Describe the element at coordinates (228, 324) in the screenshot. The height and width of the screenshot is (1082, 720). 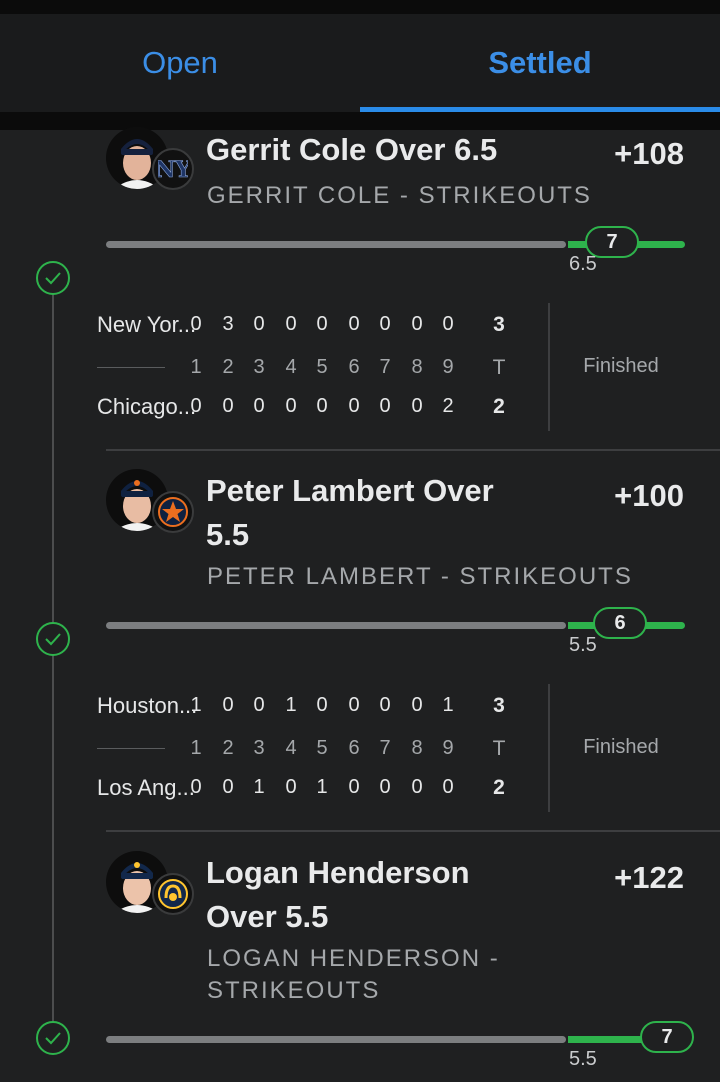
I see `away-inning-runs: 3` at that location.